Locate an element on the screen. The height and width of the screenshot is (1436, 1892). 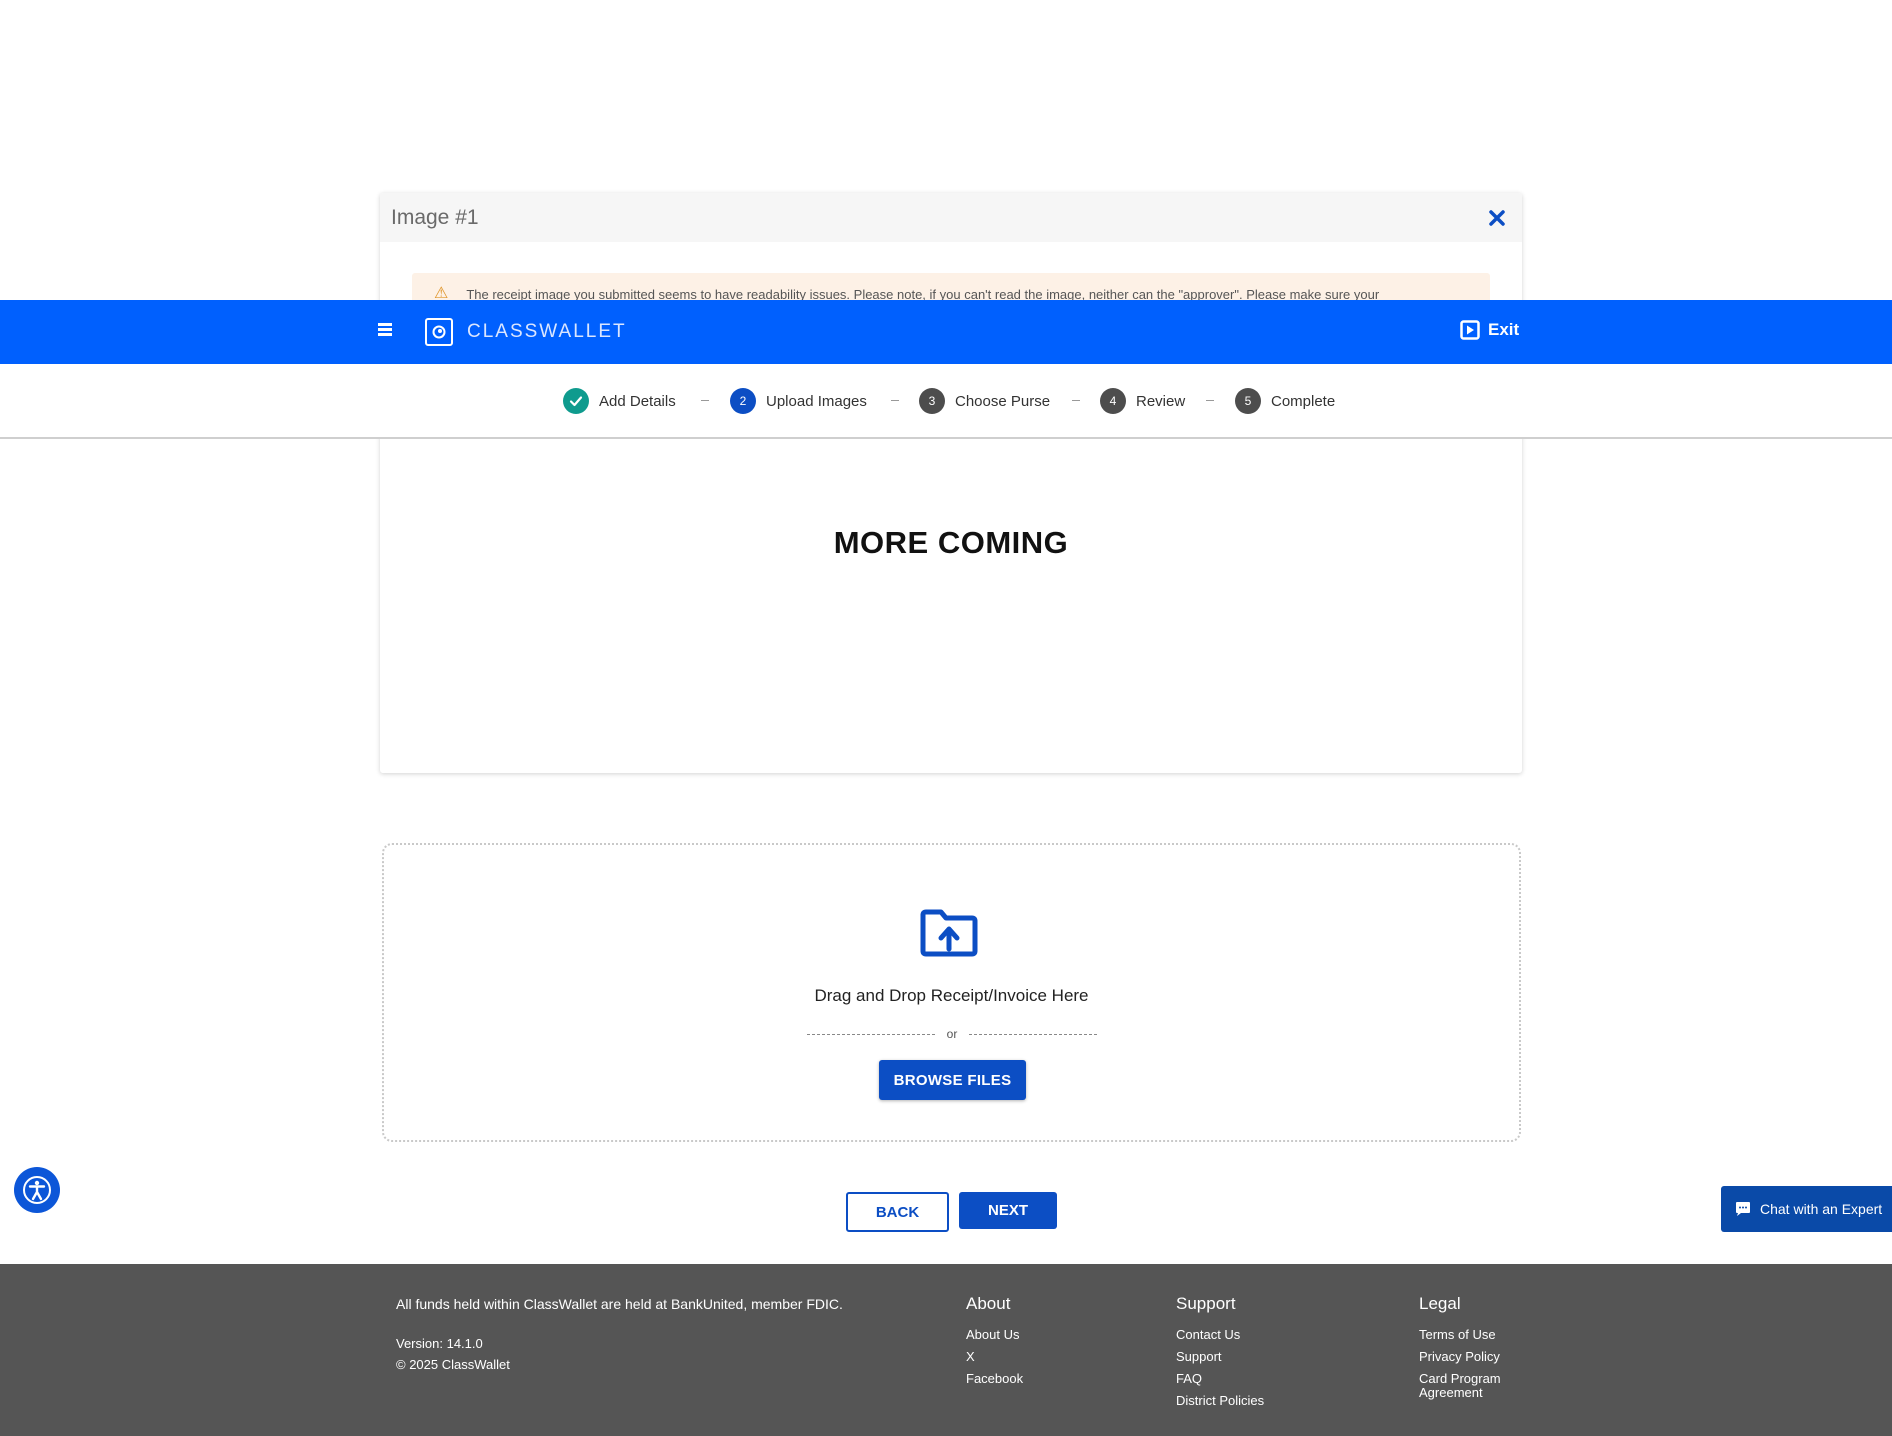
close-icon is located at coordinates (1497, 218).